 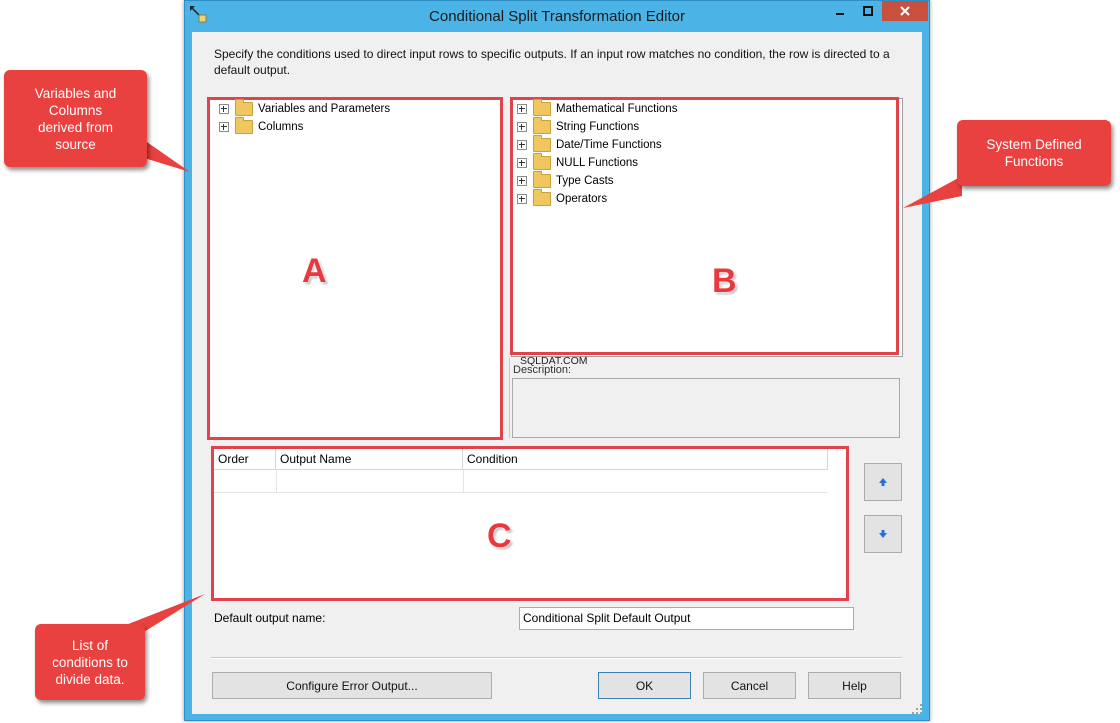 I want to click on callout-text: List of conditions to divide data., so click(x=90, y=662).